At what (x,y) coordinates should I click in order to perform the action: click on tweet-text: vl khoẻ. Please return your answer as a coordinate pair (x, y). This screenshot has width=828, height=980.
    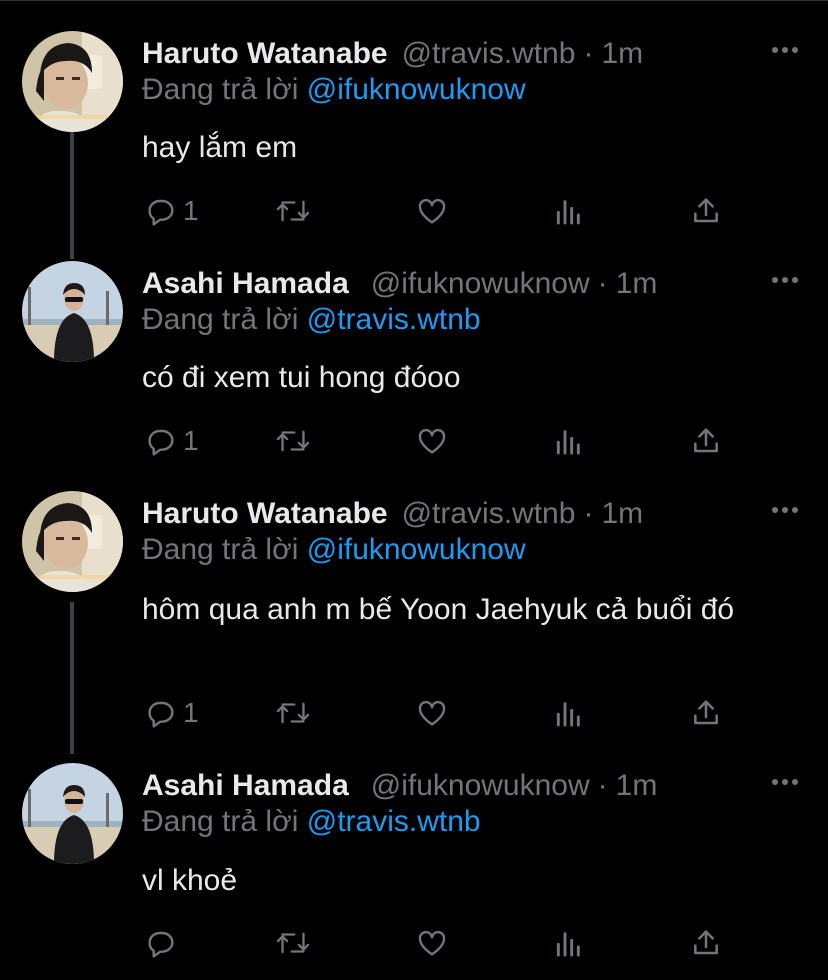
    Looking at the image, I should click on (190, 880).